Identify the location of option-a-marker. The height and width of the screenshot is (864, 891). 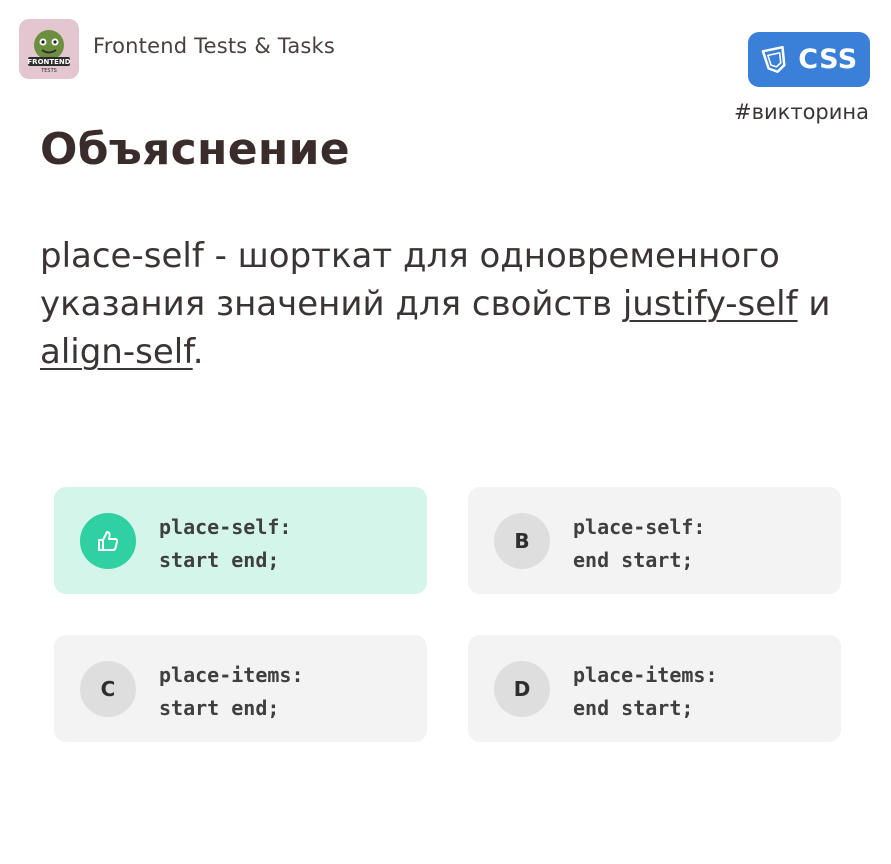
(108, 541).